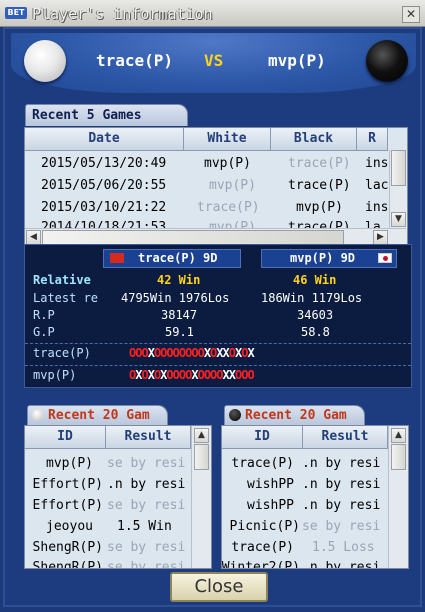  What do you see at coordinates (323, 258) in the screenshot?
I see `right-player-rank: mvp(P) 9D` at bounding box center [323, 258].